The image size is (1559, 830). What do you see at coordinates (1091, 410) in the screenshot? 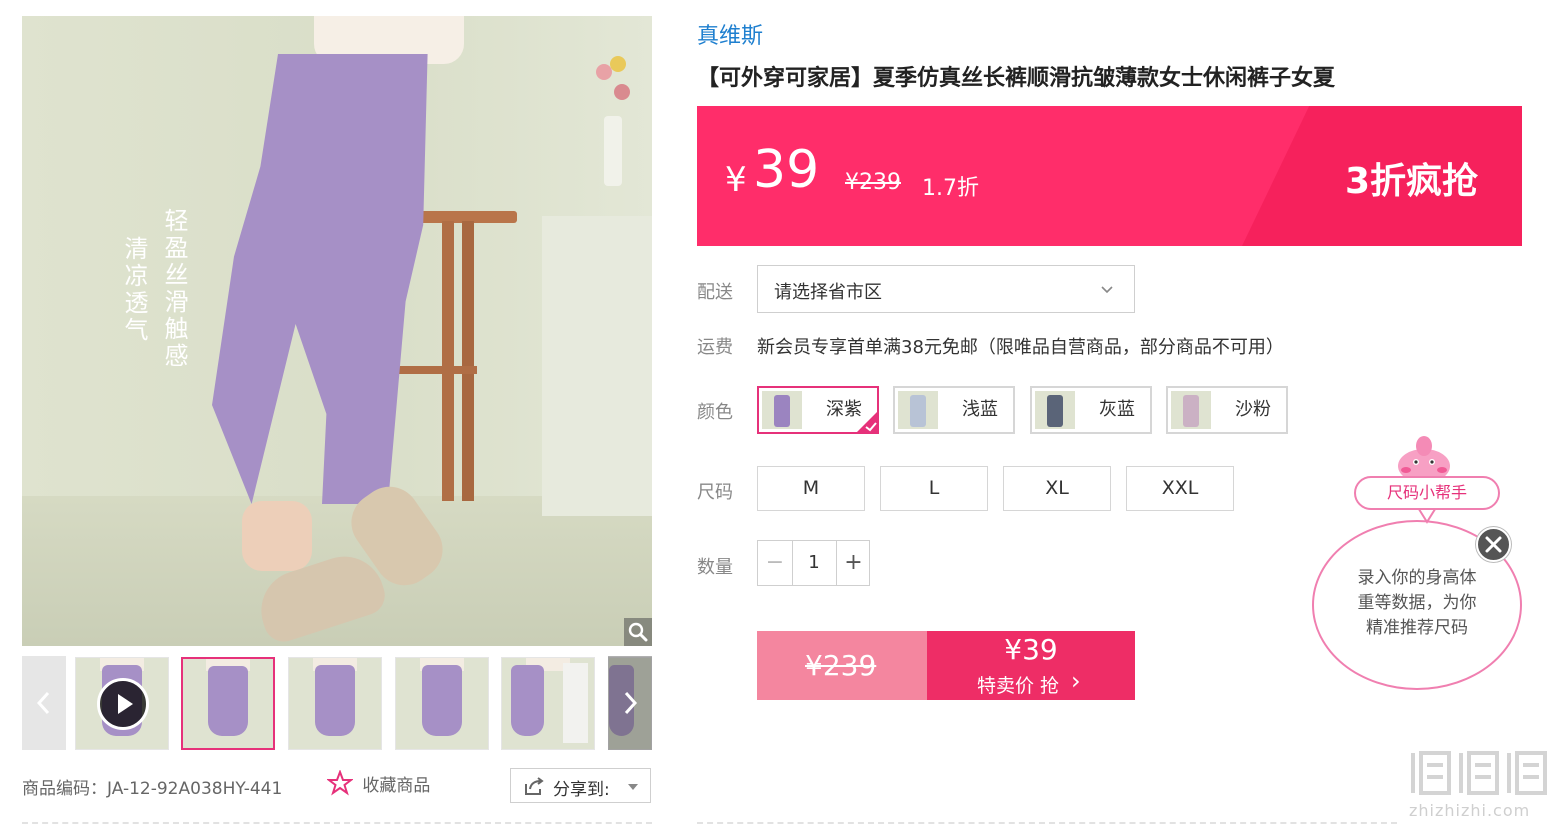
I see `color-option-grey-blue: 灰蓝` at bounding box center [1091, 410].